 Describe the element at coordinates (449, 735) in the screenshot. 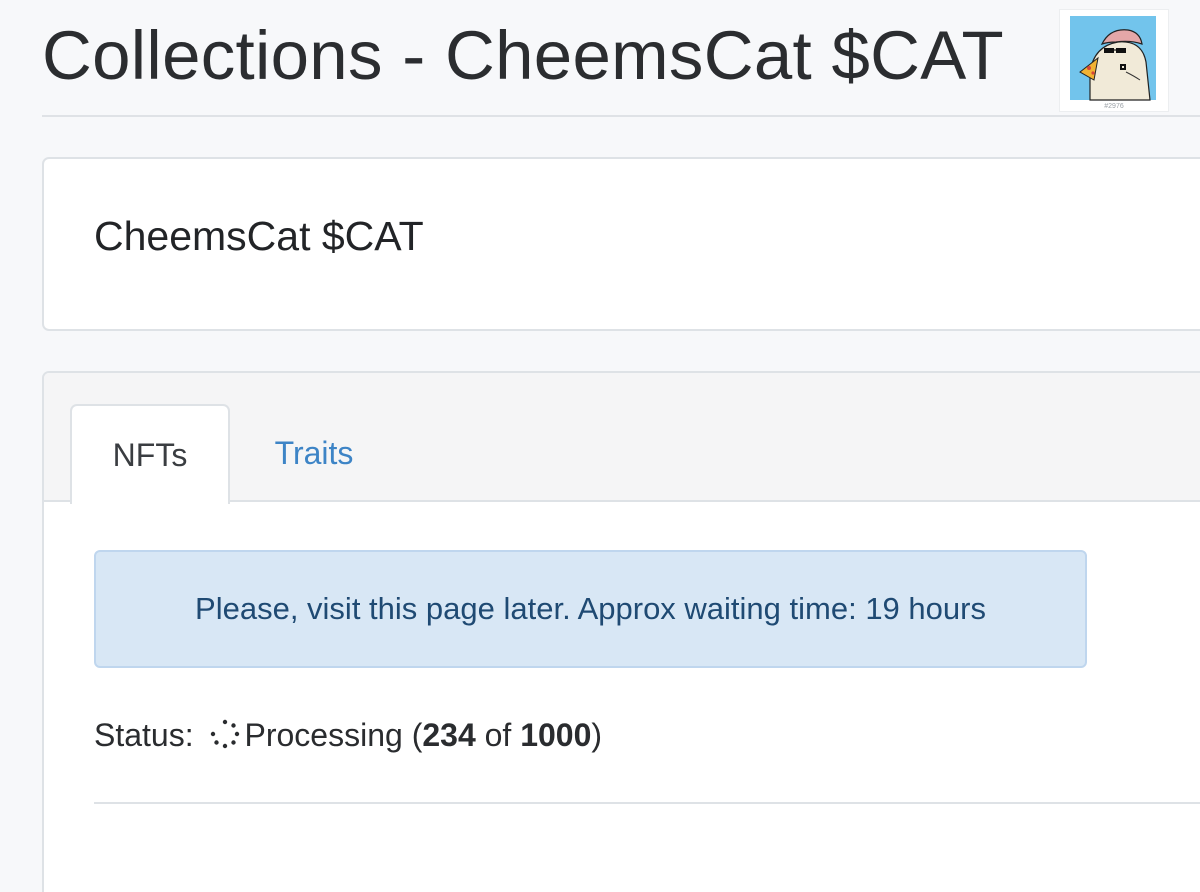

I see `status-processed-count: 234` at that location.